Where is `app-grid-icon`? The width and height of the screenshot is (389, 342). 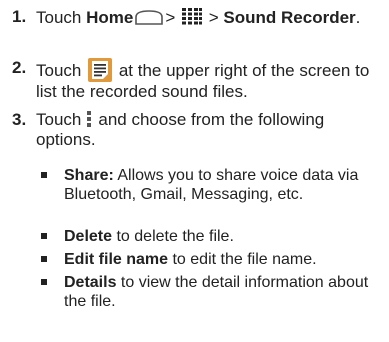
app-grid-icon is located at coordinates (192, 16).